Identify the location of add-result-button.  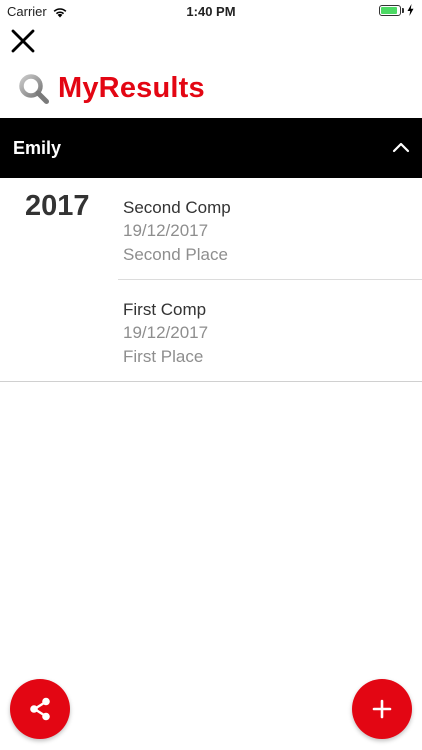
(382, 709).